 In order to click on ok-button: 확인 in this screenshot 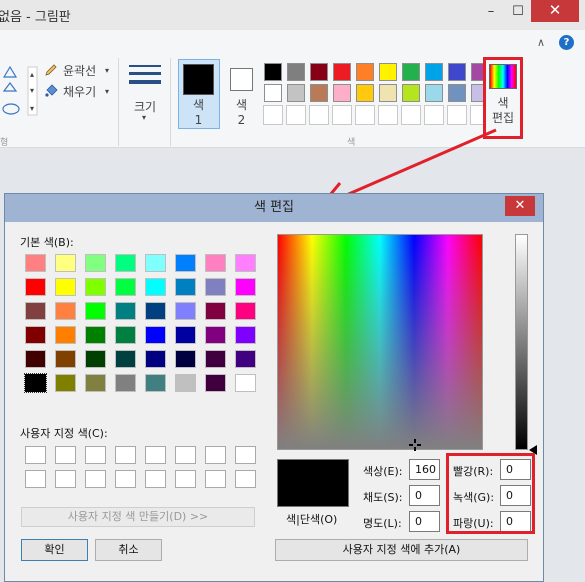, I will do `click(54, 550)`.